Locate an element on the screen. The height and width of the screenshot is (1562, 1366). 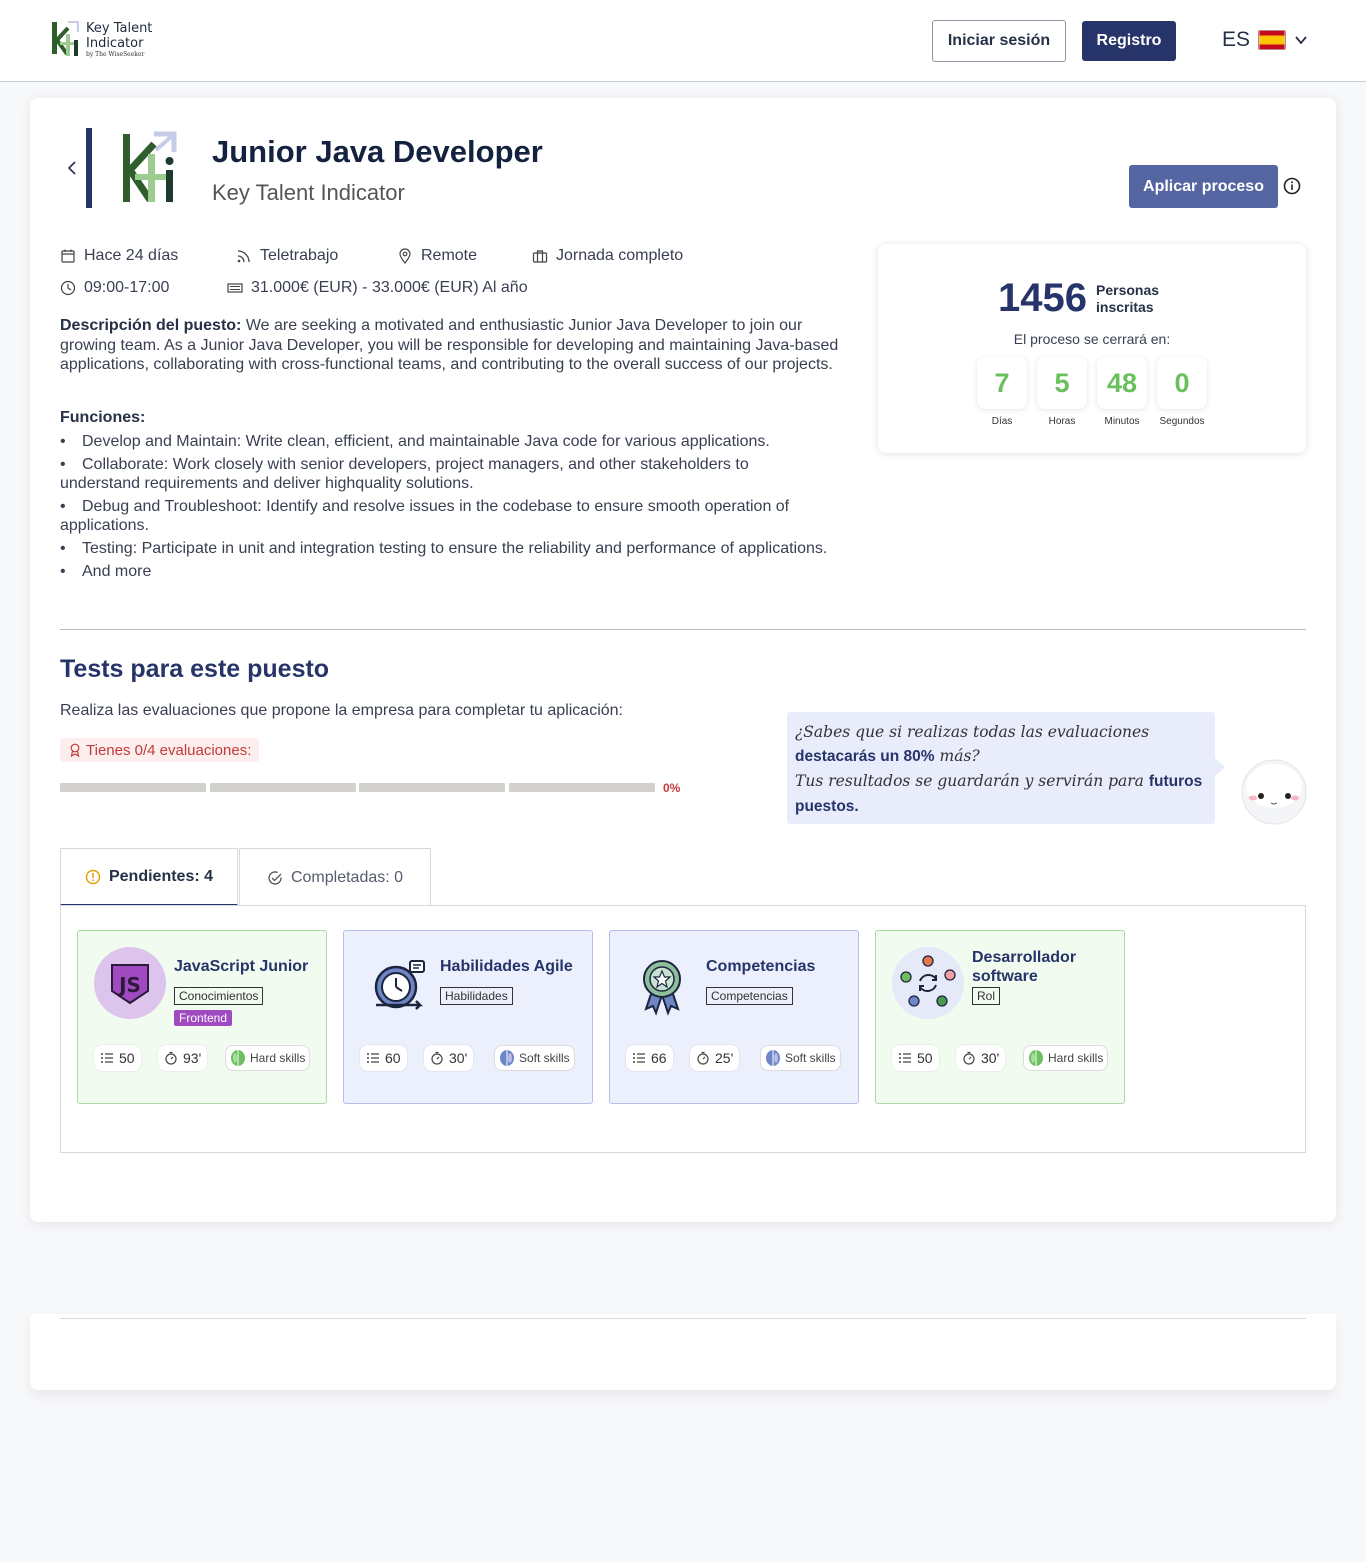
questions-chip: 60 is located at coordinates (383, 1058).